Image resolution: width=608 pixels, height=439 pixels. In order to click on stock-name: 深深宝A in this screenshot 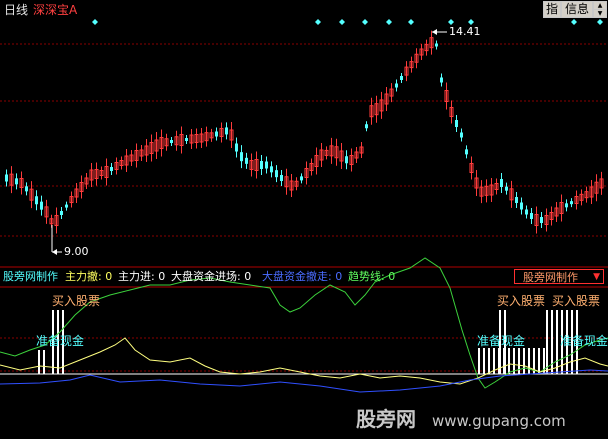, I will do `click(55, 10)`.